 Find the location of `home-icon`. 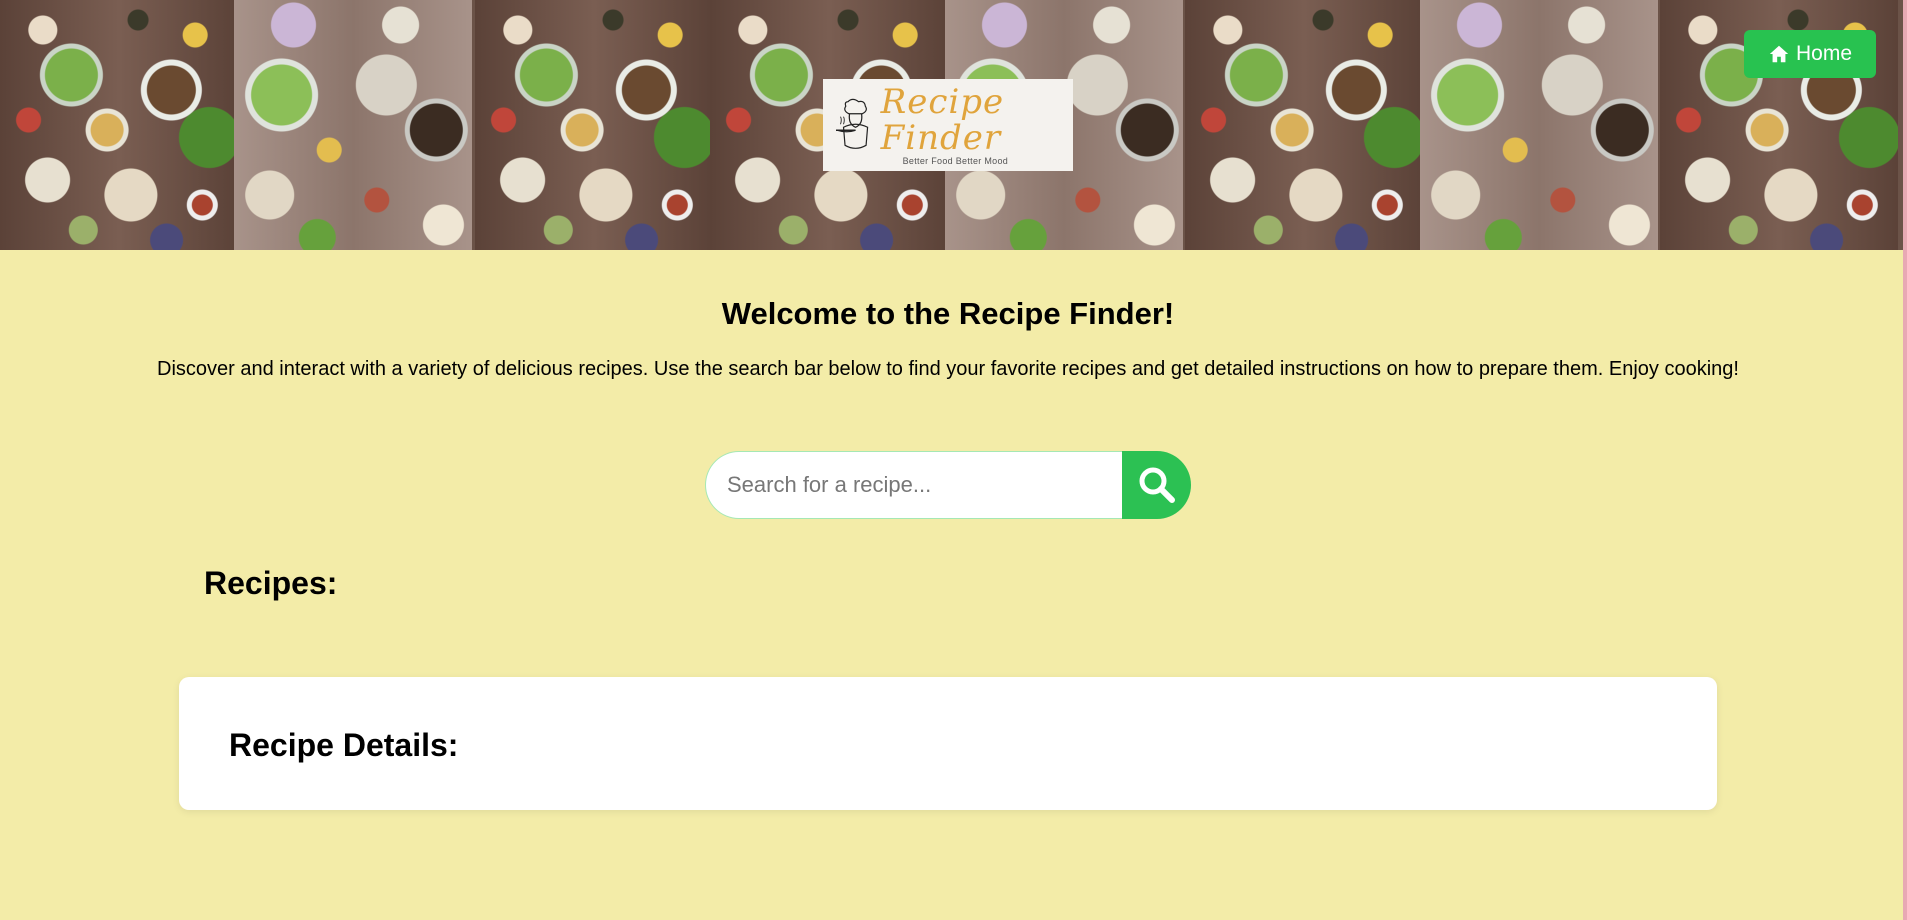

home-icon is located at coordinates (1779, 54).